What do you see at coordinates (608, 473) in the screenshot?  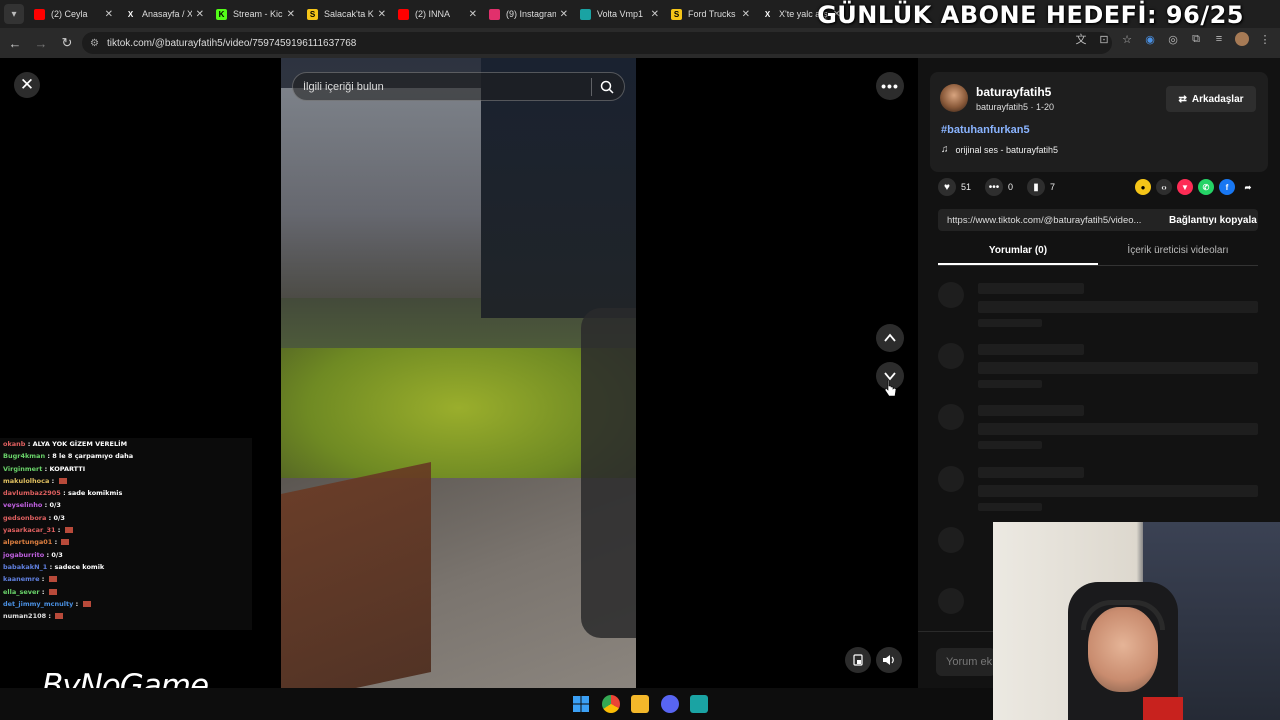 I see `video-frame-person` at bounding box center [608, 473].